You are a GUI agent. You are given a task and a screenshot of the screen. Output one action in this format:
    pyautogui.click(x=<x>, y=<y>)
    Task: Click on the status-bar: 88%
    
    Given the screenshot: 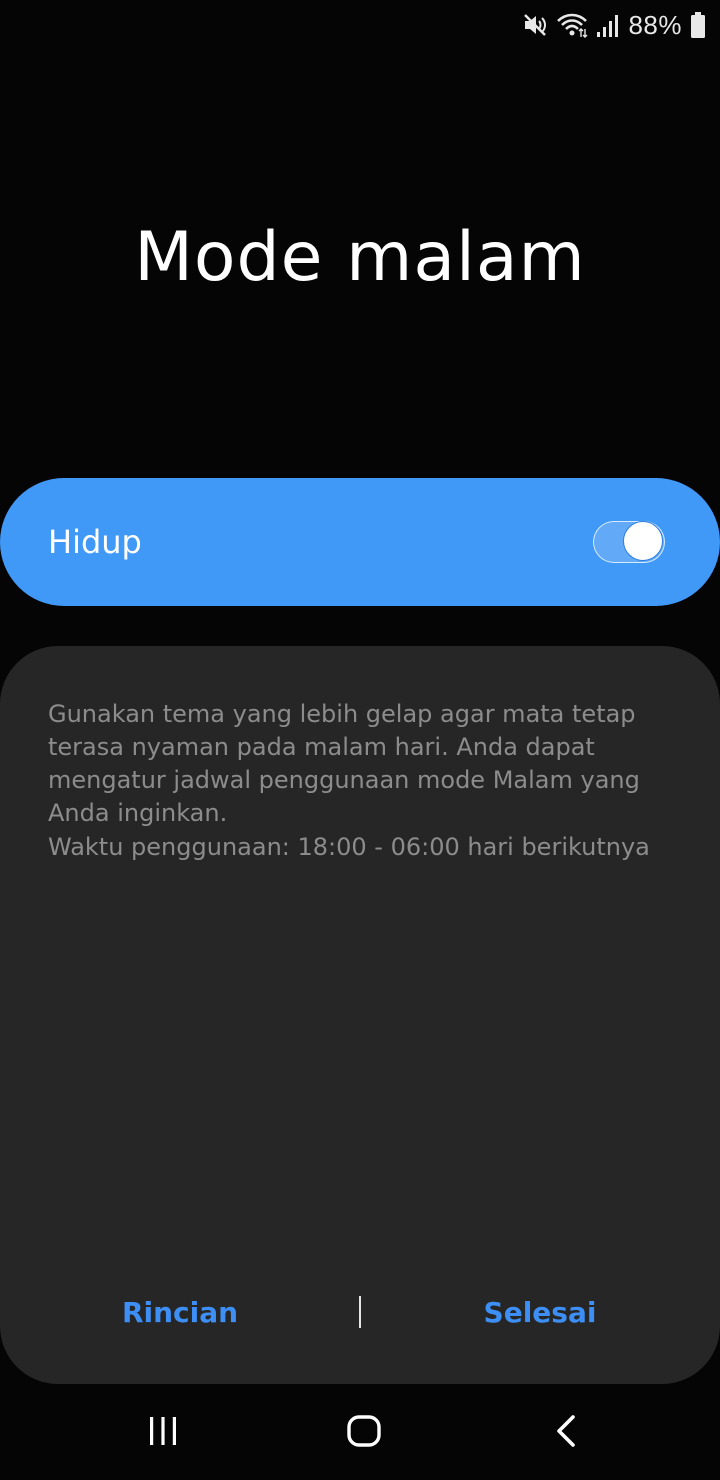 What is the action you would take?
    pyautogui.click(x=360, y=25)
    